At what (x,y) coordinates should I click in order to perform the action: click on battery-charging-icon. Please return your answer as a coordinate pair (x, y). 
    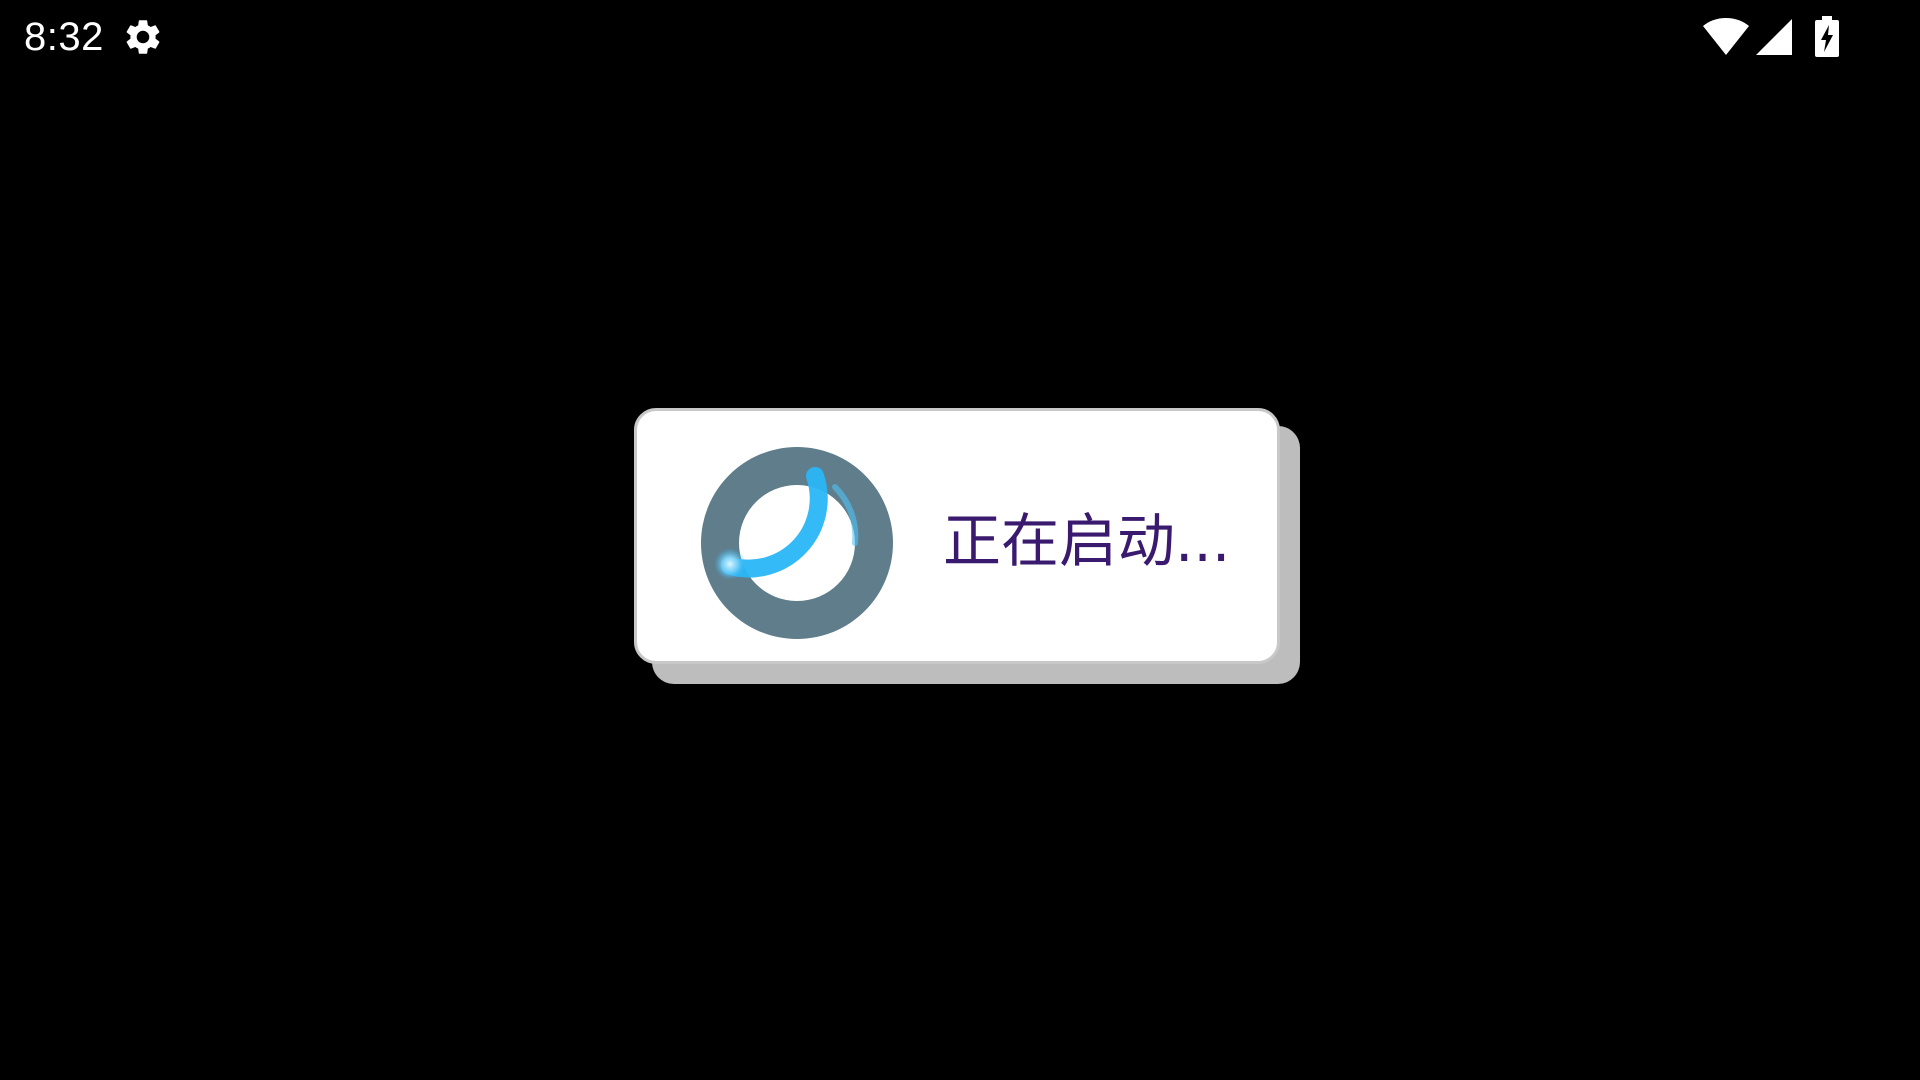
    Looking at the image, I should click on (1827, 37).